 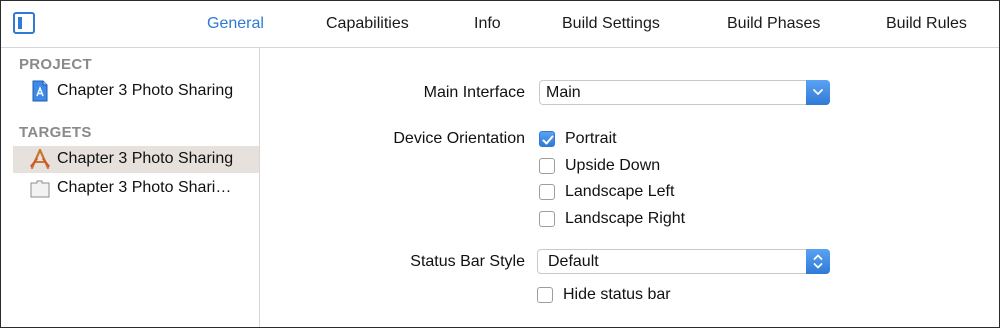 What do you see at coordinates (40, 188) in the screenshot?
I see `test-bundle-icon` at bounding box center [40, 188].